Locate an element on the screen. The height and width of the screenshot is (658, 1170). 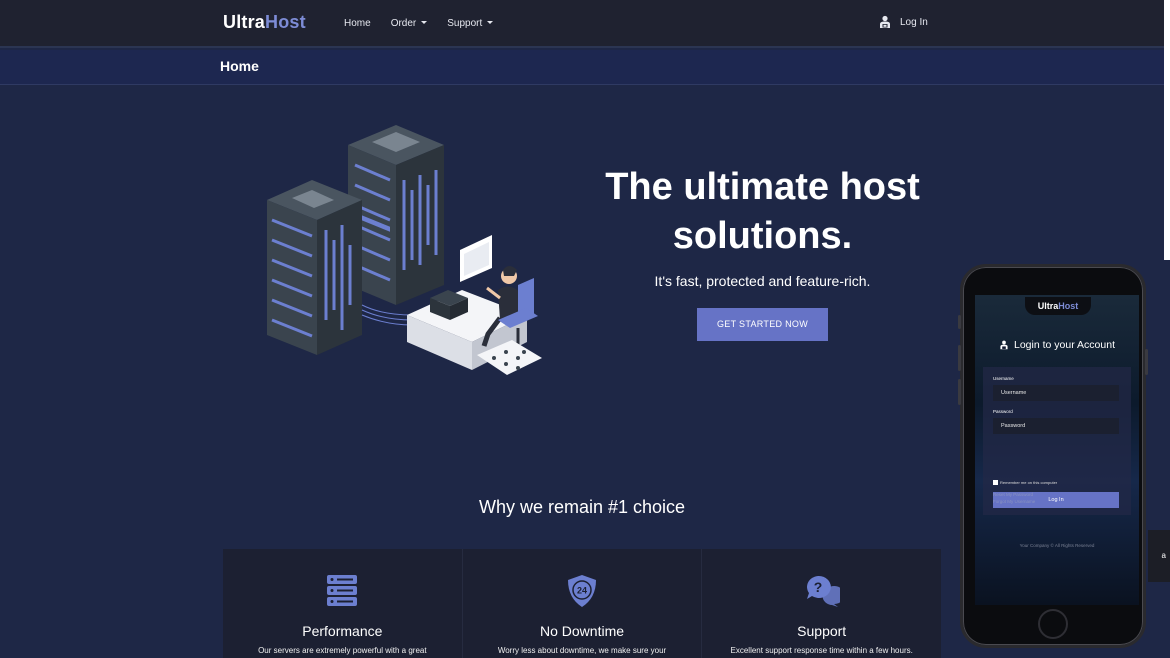
section-title: Why we remain #1 choice is located at coordinates (582, 507).